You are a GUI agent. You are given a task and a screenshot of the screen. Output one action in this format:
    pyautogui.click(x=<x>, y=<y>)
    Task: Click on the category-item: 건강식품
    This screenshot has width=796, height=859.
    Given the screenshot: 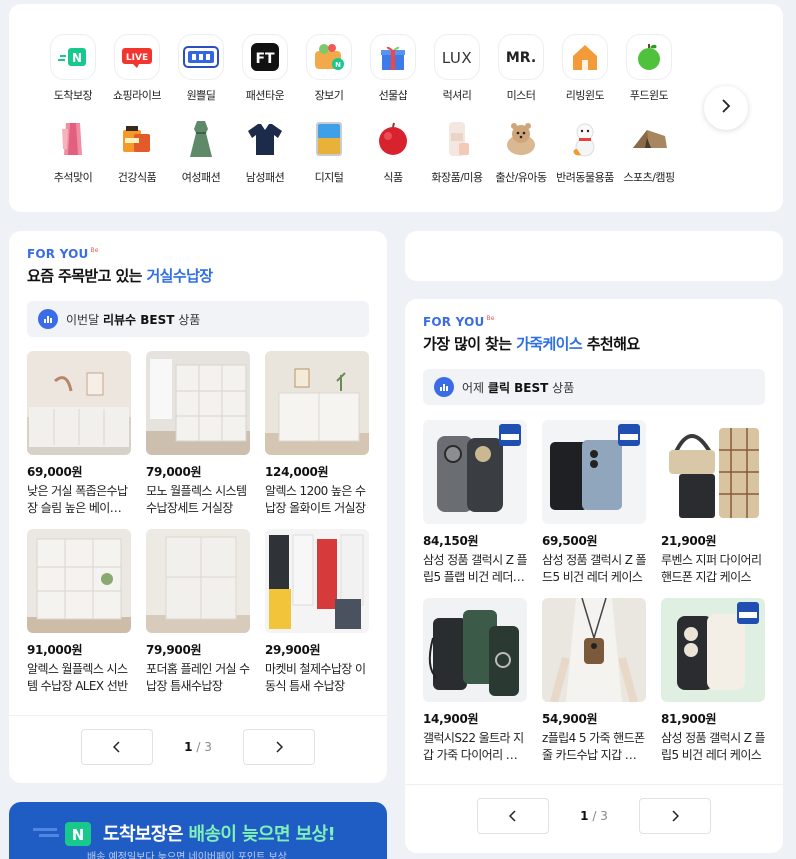 What is the action you would take?
    pyautogui.click(x=137, y=154)
    